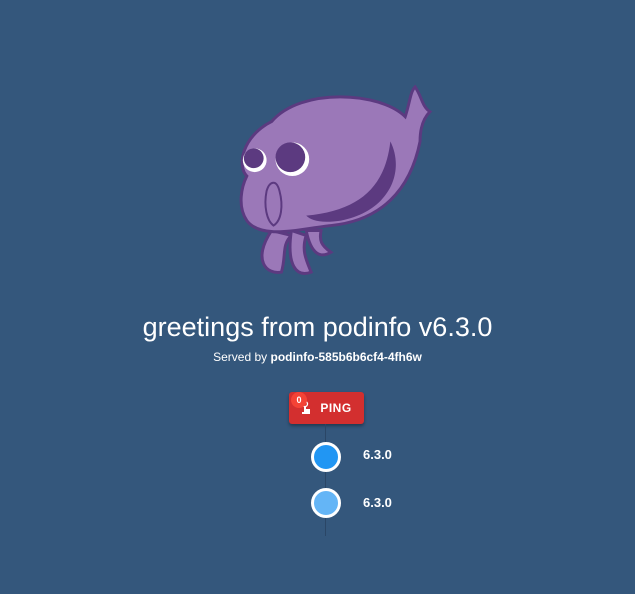  What do you see at coordinates (346, 357) in the screenshot?
I see `hostname: podinfo-585b6b6cf4-4fh6w` at bounding box center [346, 357].